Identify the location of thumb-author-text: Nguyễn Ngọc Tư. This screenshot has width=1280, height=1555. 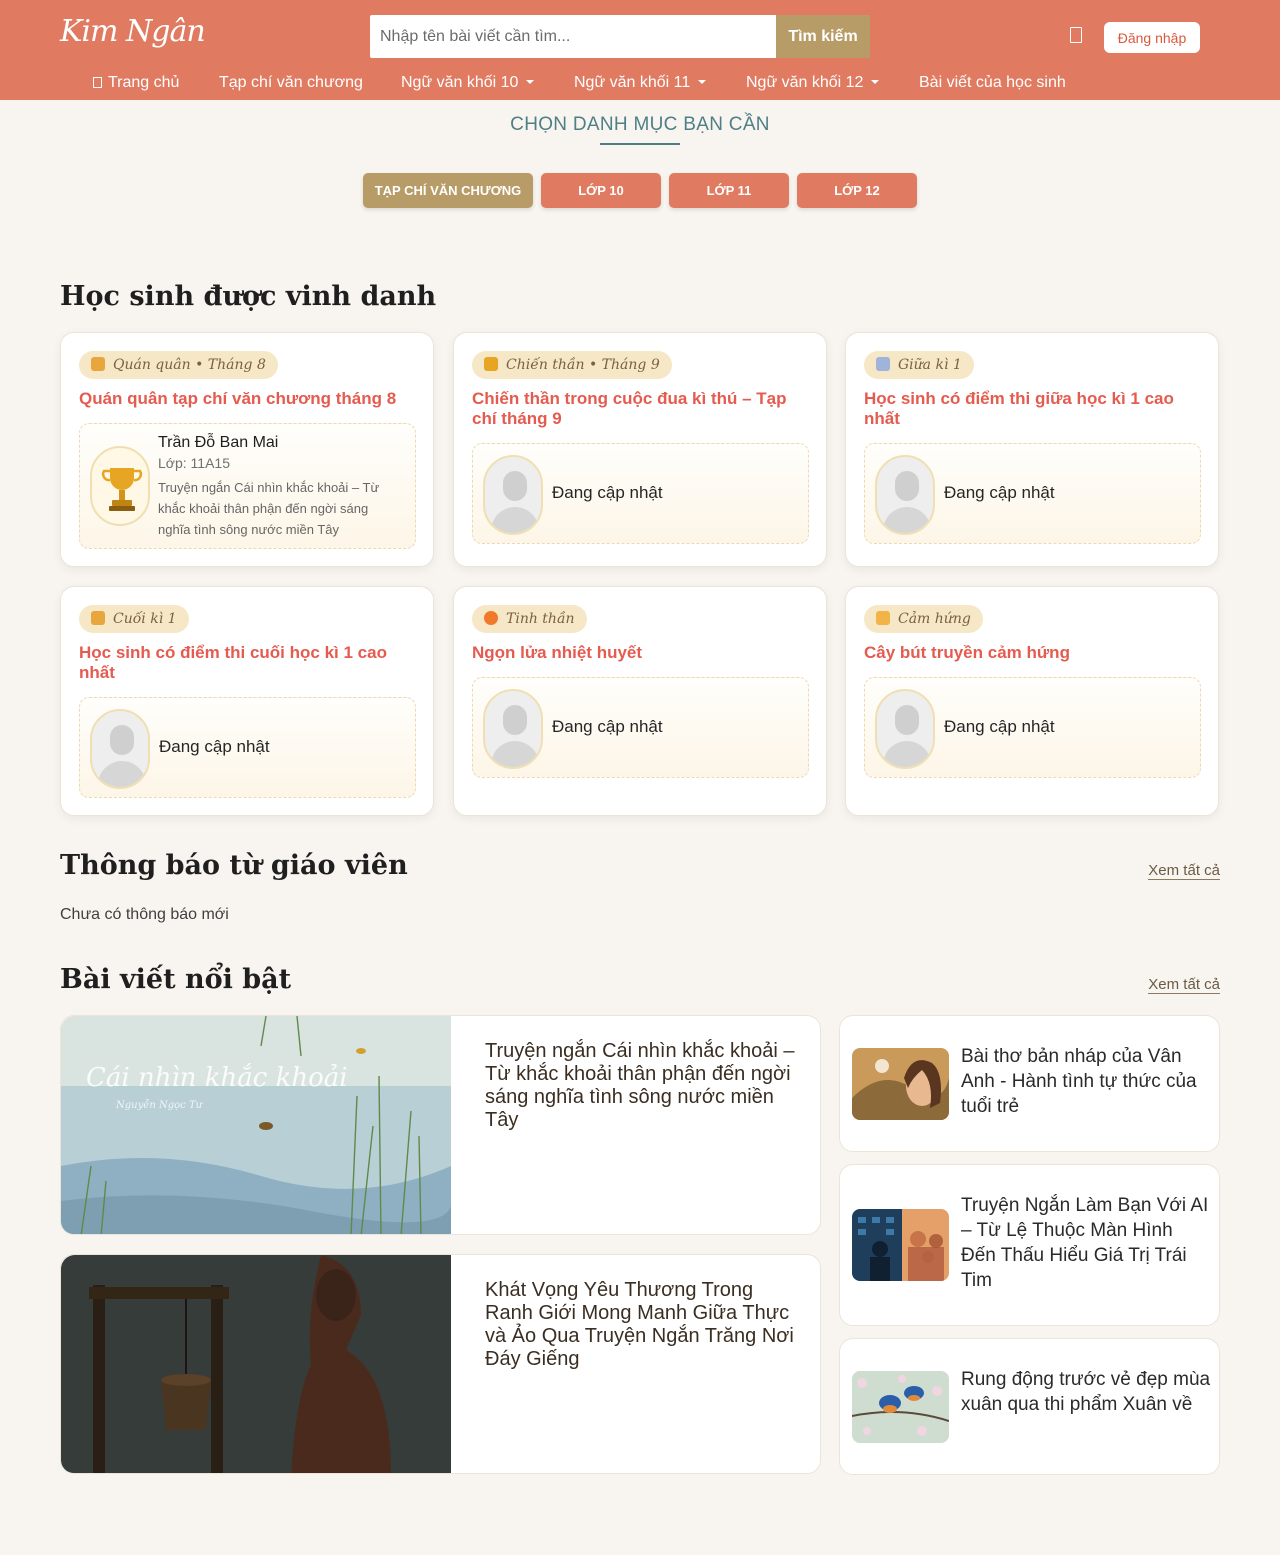
(159, 1105).